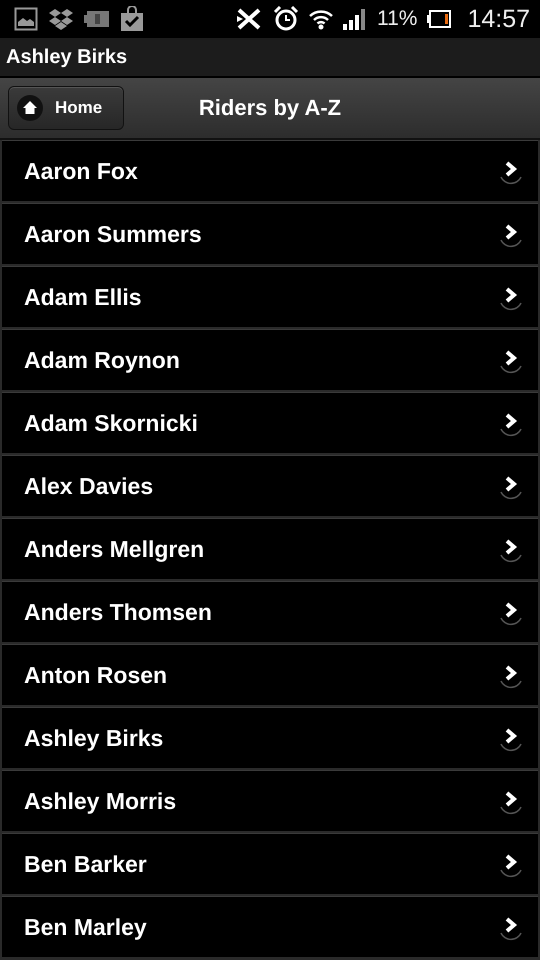  I want to click on rider-list-item: Adam Skornicki, so click(270, 422).